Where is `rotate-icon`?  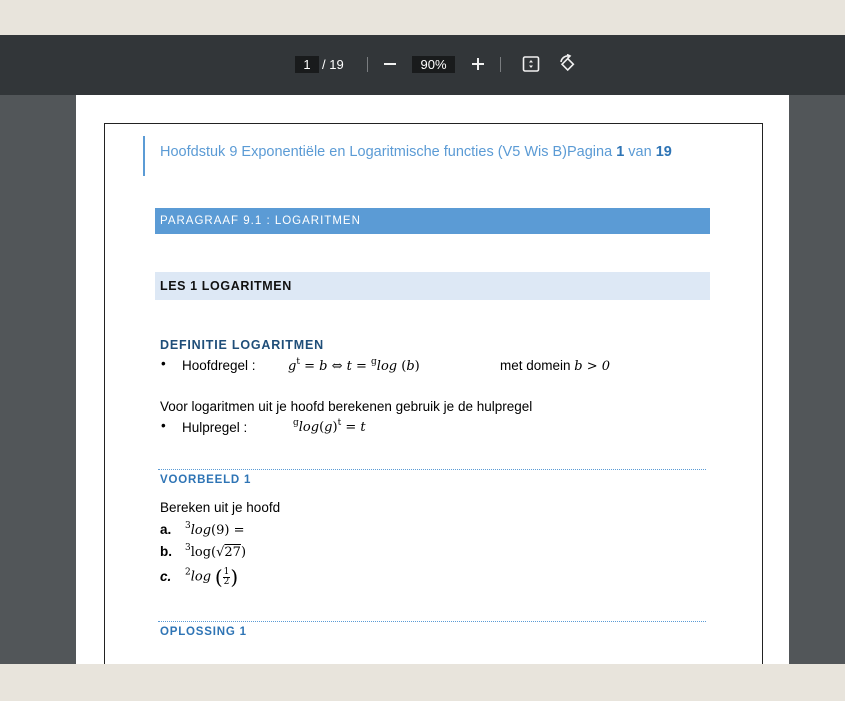
rotate-icon is located at coordinates (567, 63).